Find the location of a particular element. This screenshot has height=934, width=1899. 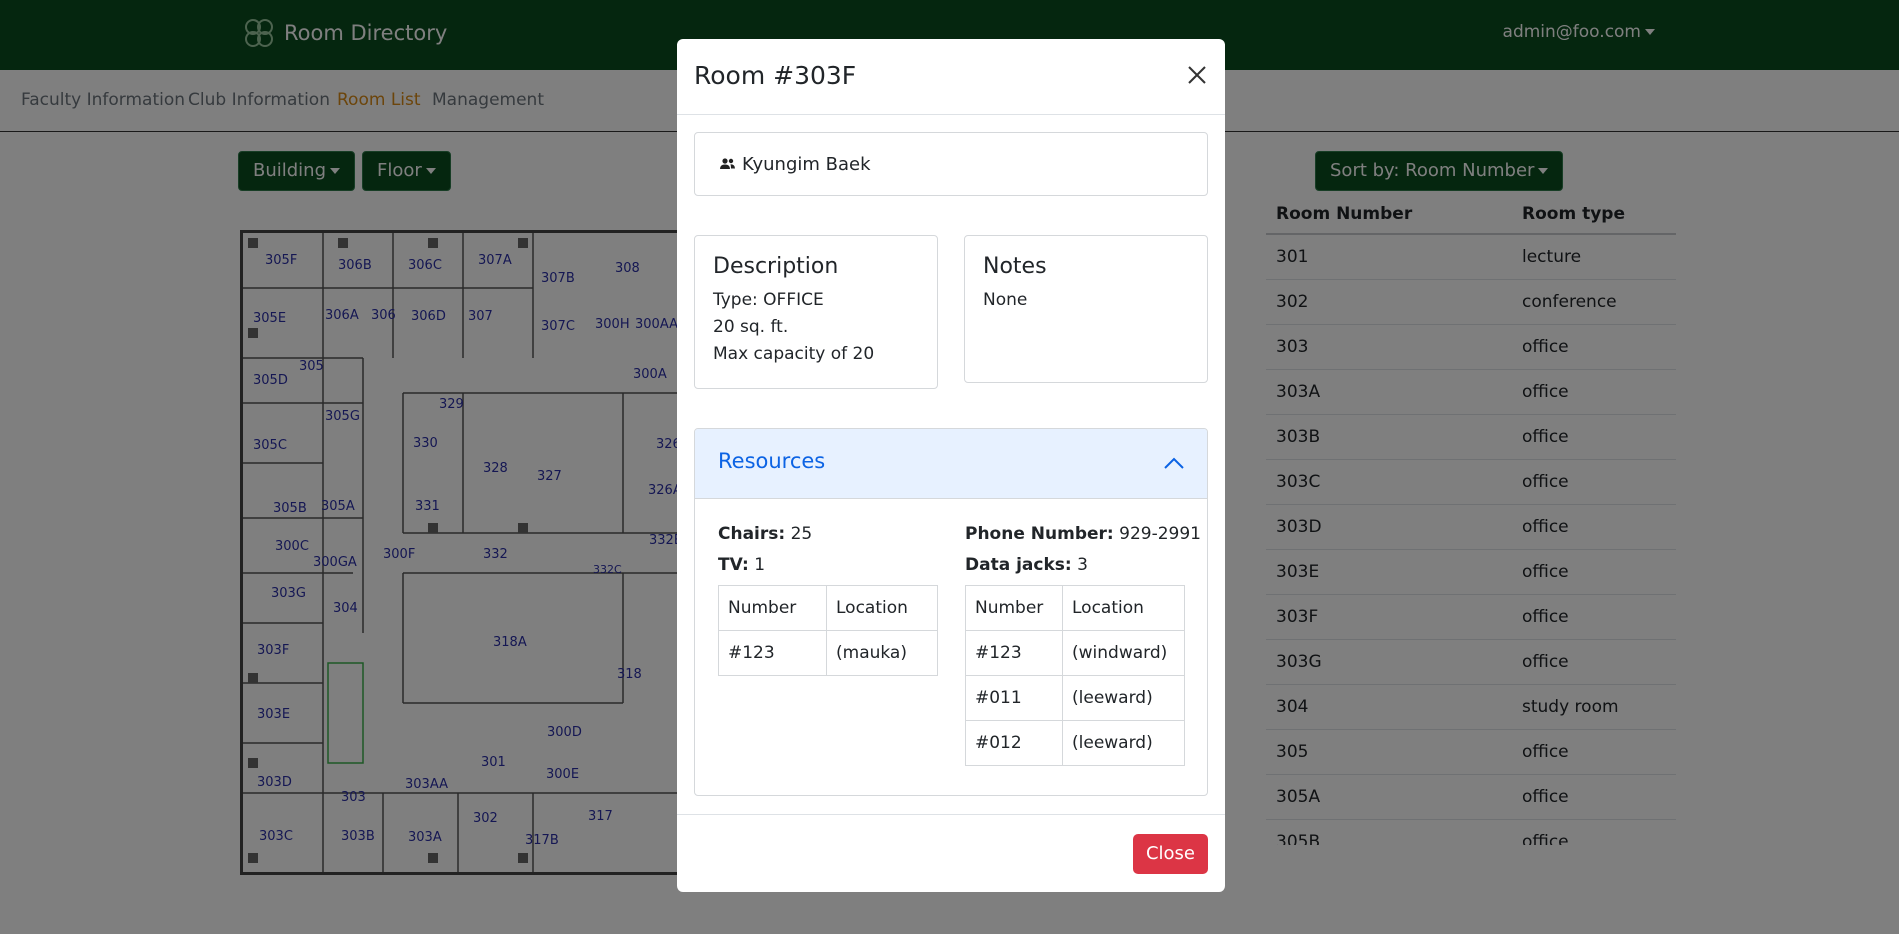

table-row: #123 (mauka) is located at coordinates (828, 653).